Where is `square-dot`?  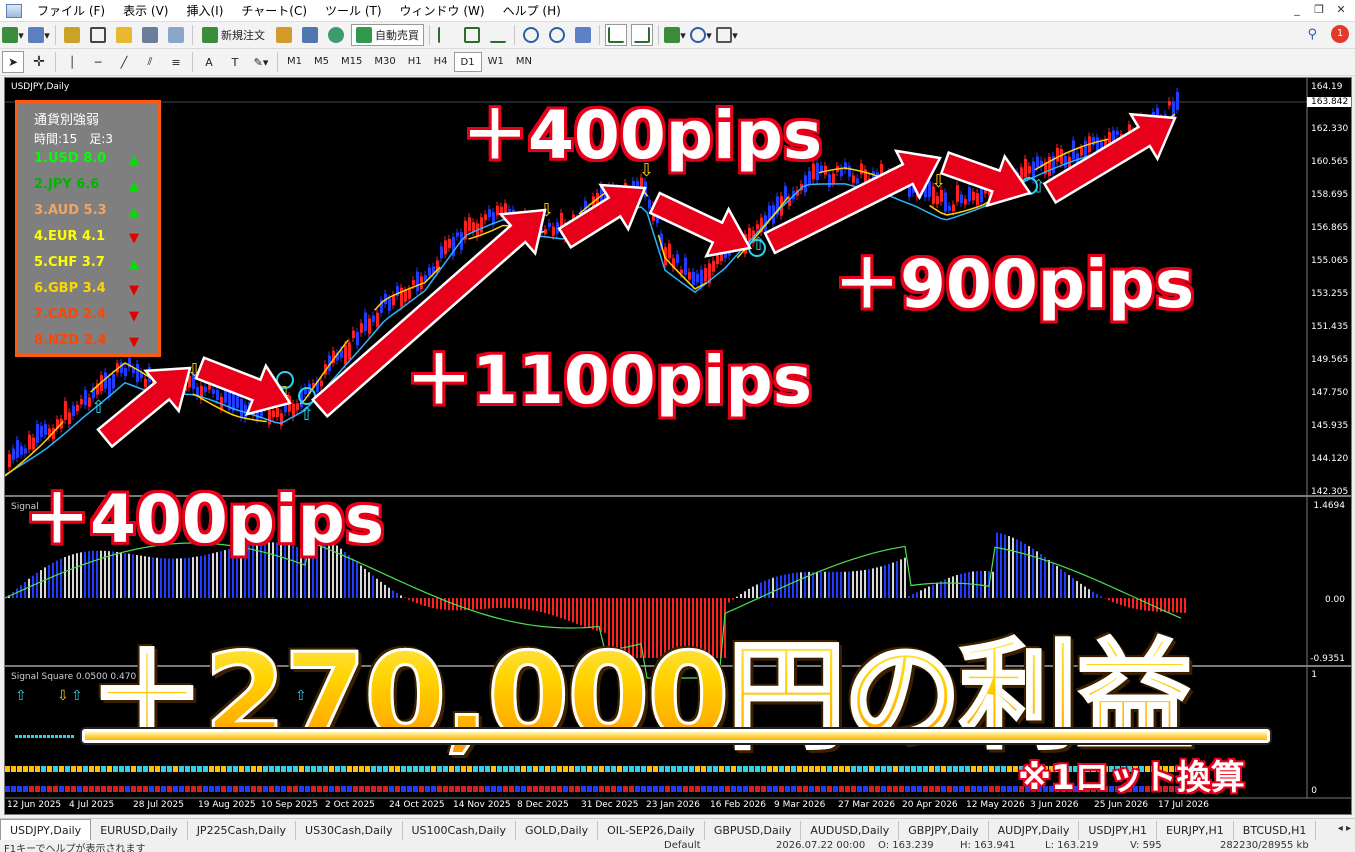 square-dot is located at coordinates (20, 736).